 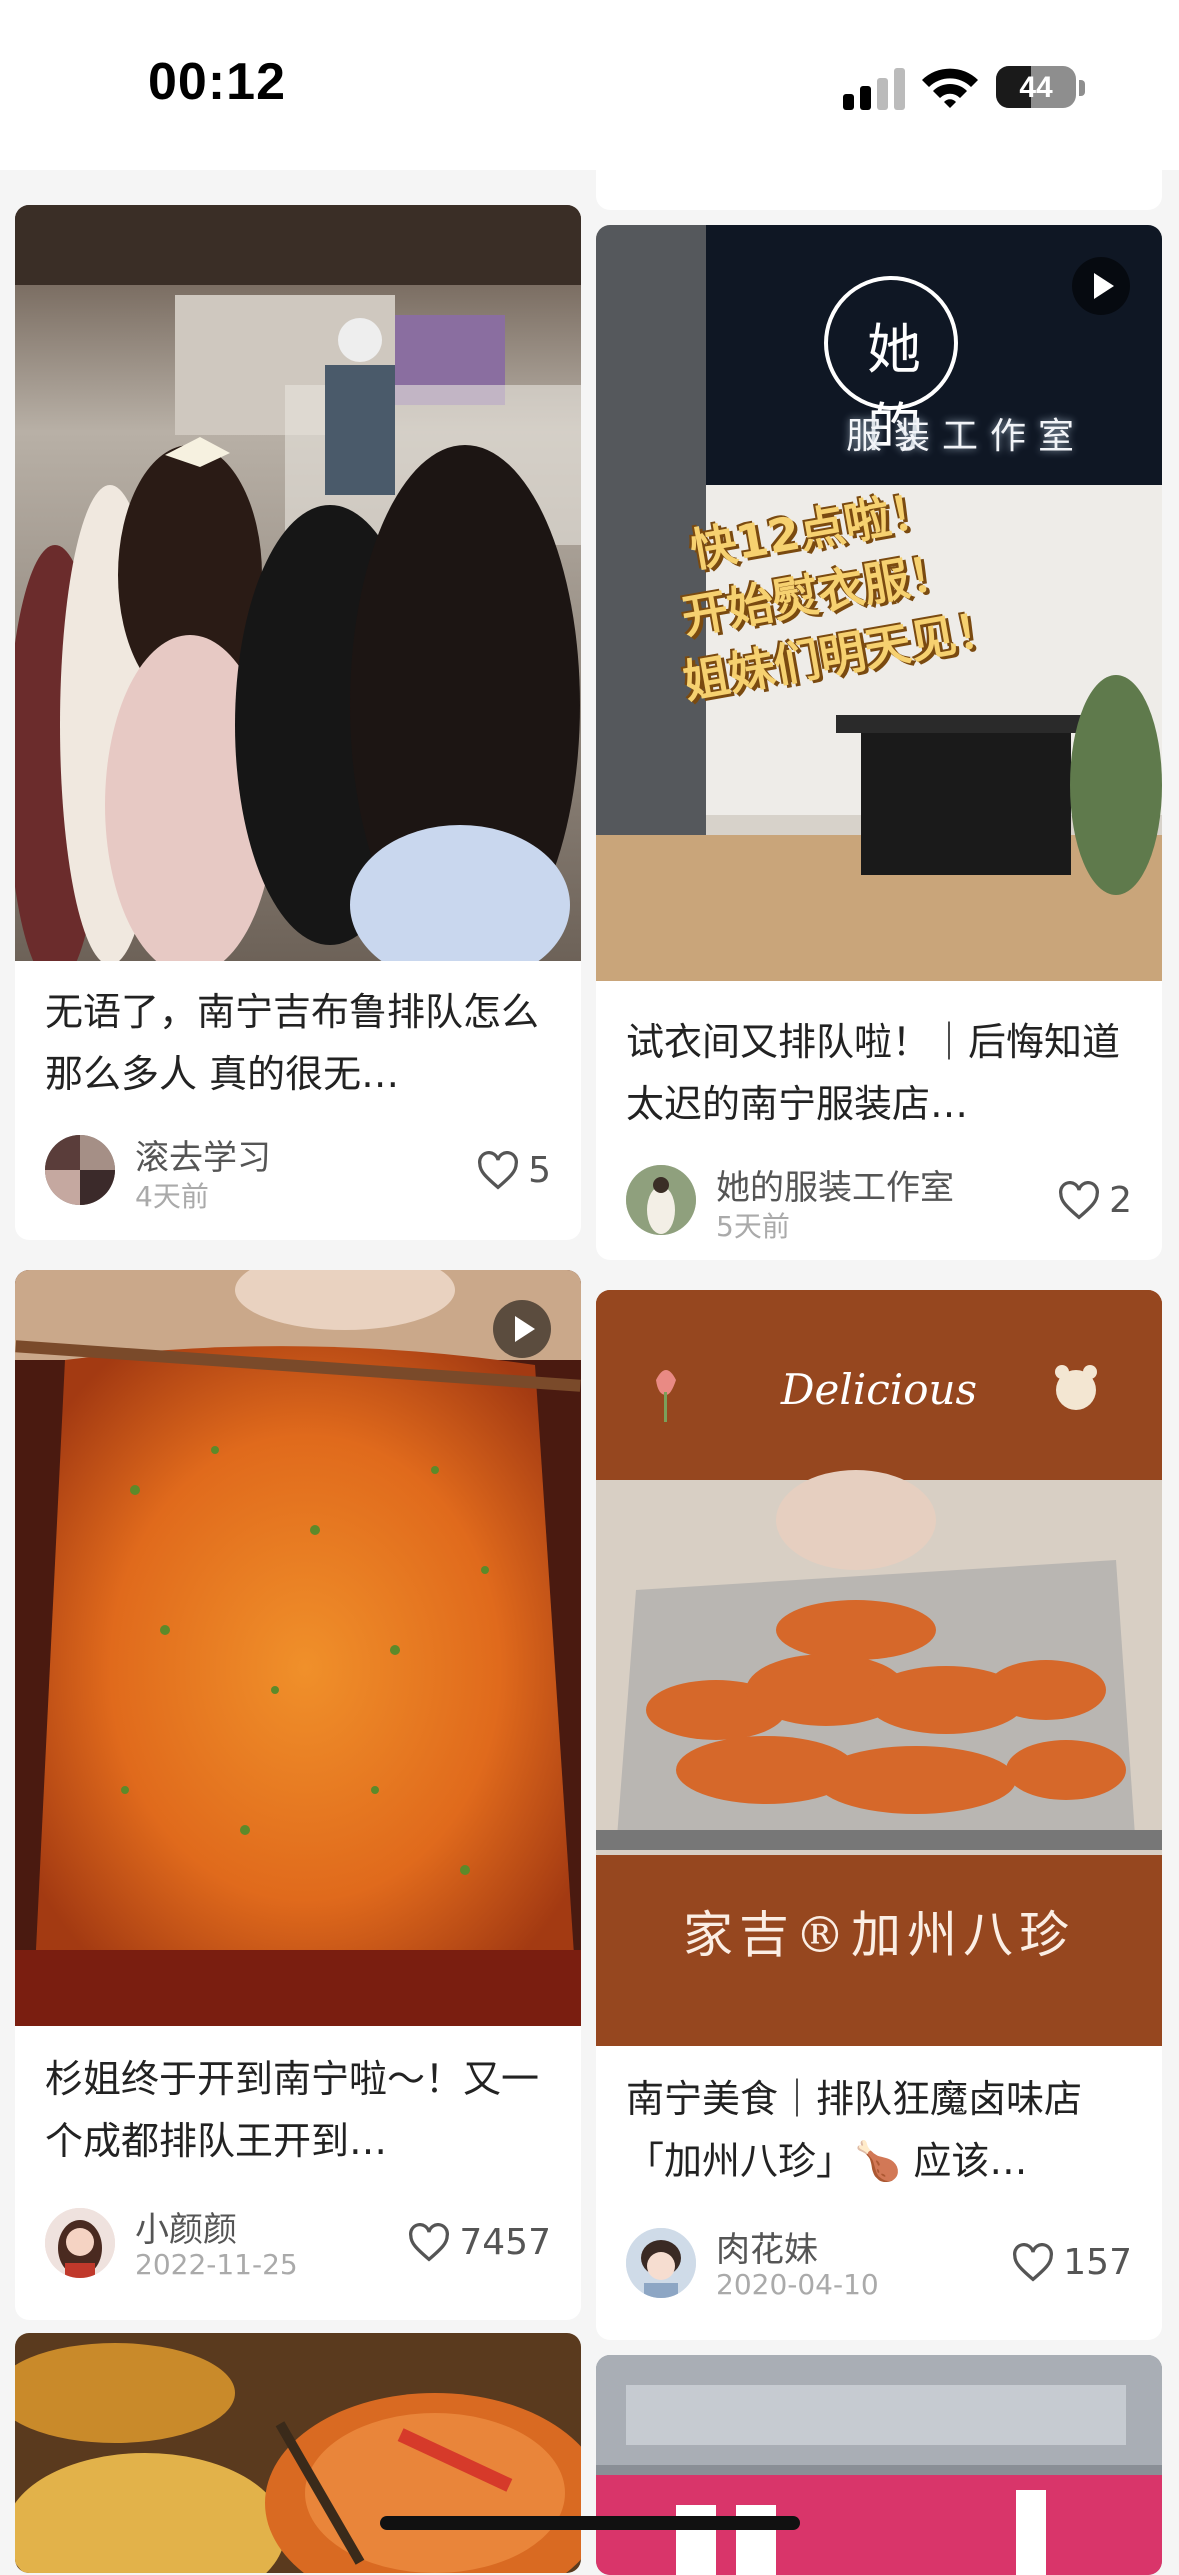 I want to click on author-name: 她的服装工作室, so click(x=835, y=1184).